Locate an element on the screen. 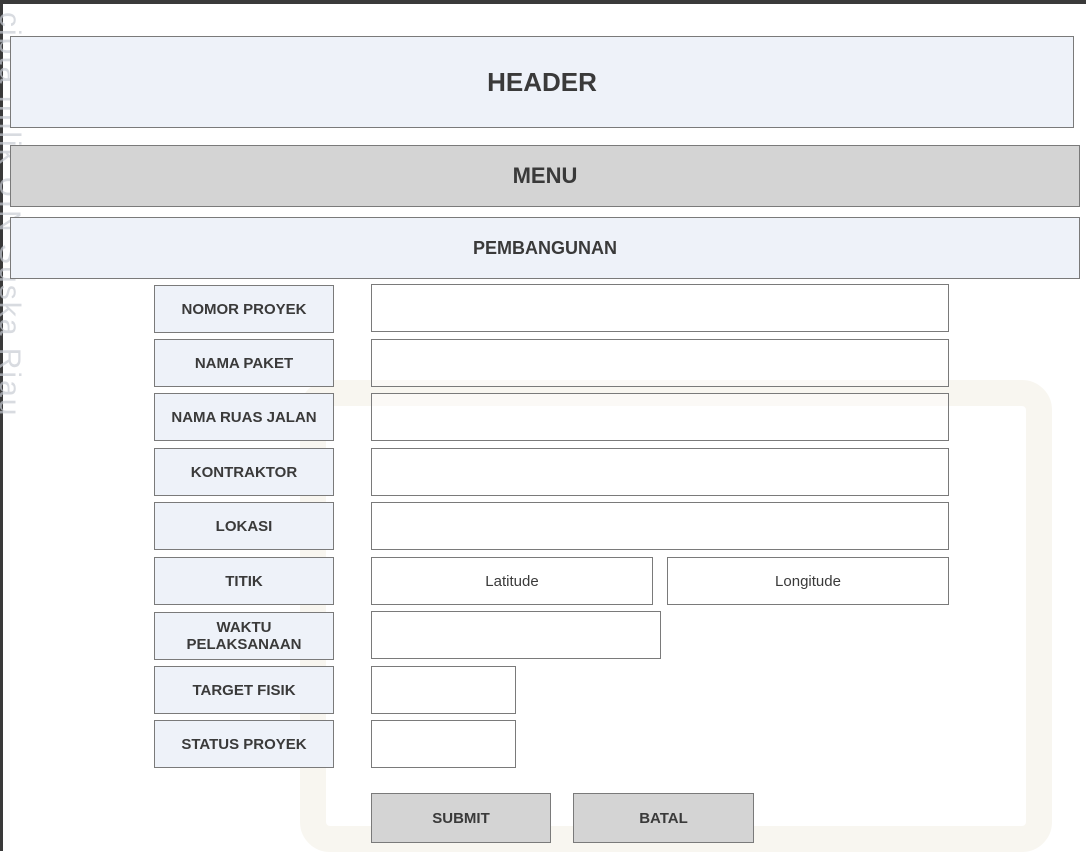  submit-button: SUBMIT is located at coordinates (461, 818).